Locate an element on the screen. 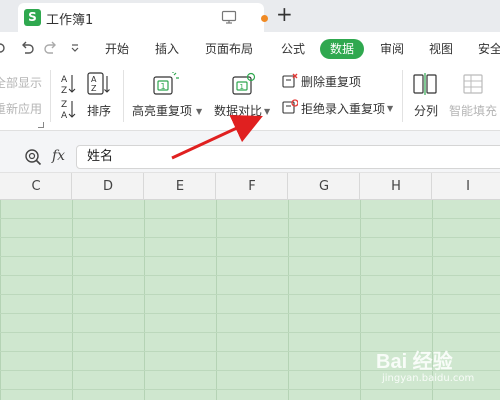  menu-data: 数据 is located at coordinates (342, 49).